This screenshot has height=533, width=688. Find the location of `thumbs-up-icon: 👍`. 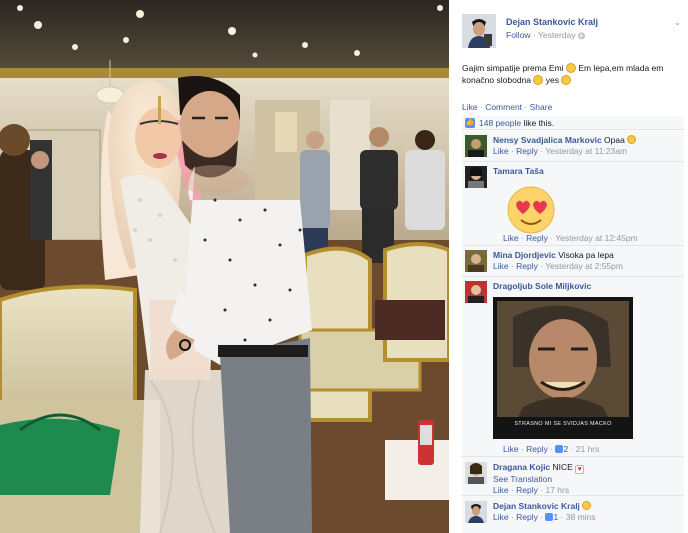

thumbs-up-icon: 👍 is located at coordinates (470, 123).